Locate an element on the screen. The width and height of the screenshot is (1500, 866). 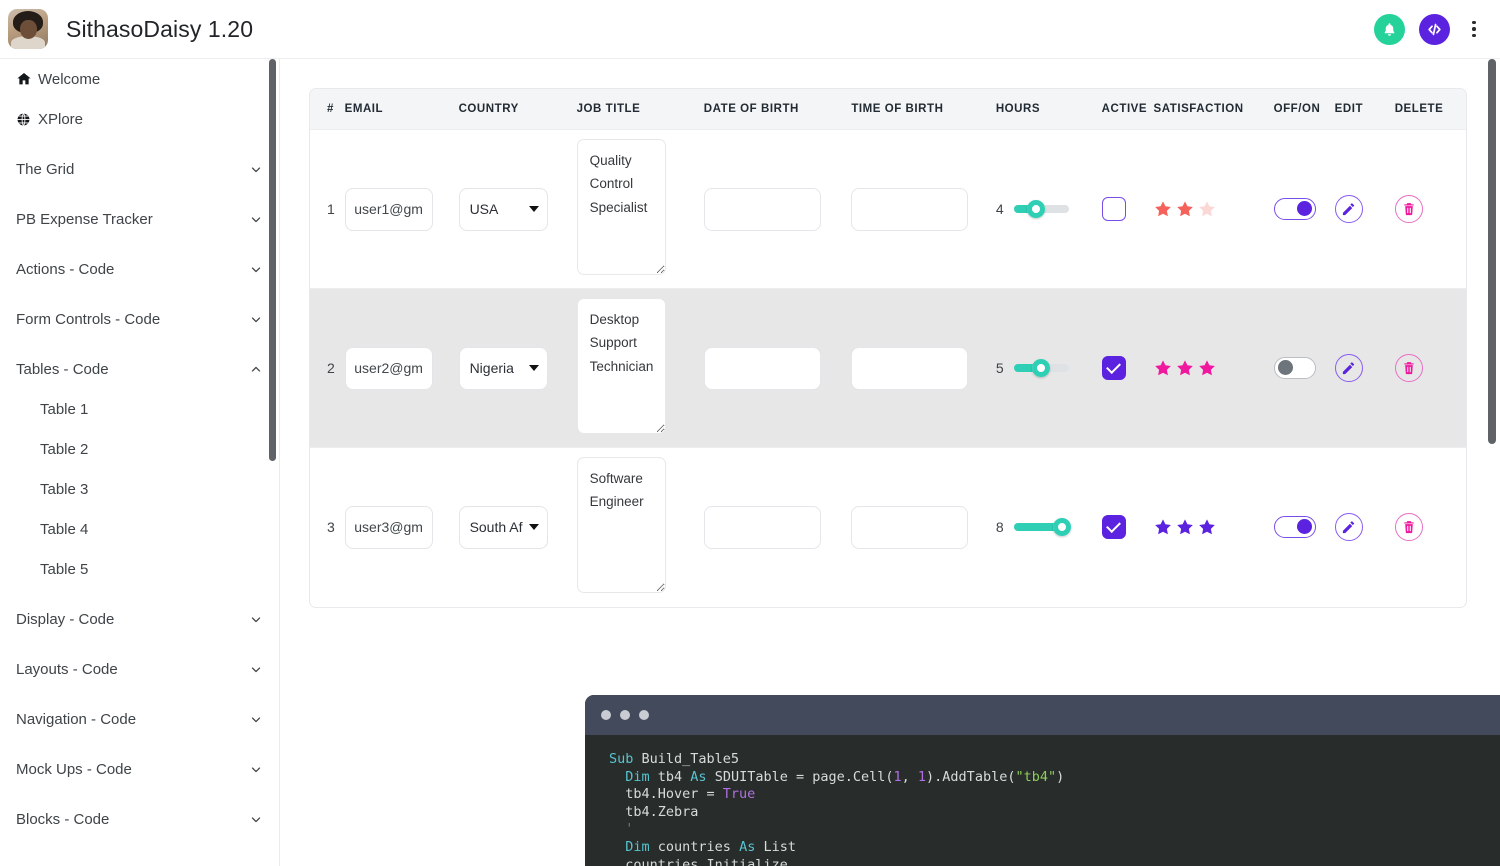
sidebar-item-table-2: Table 2 is located at coordinates (139, 449).